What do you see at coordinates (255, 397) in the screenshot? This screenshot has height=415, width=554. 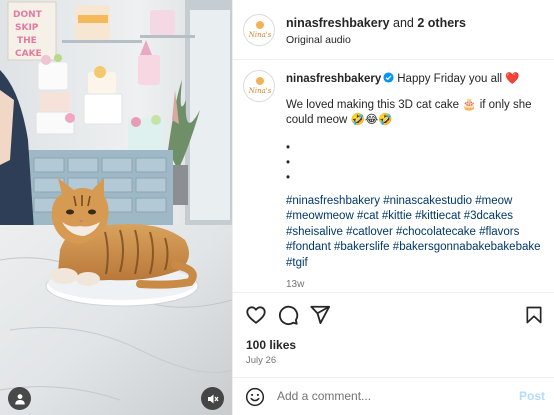 I see `emoji-icon` at bounding box center [255, 397].